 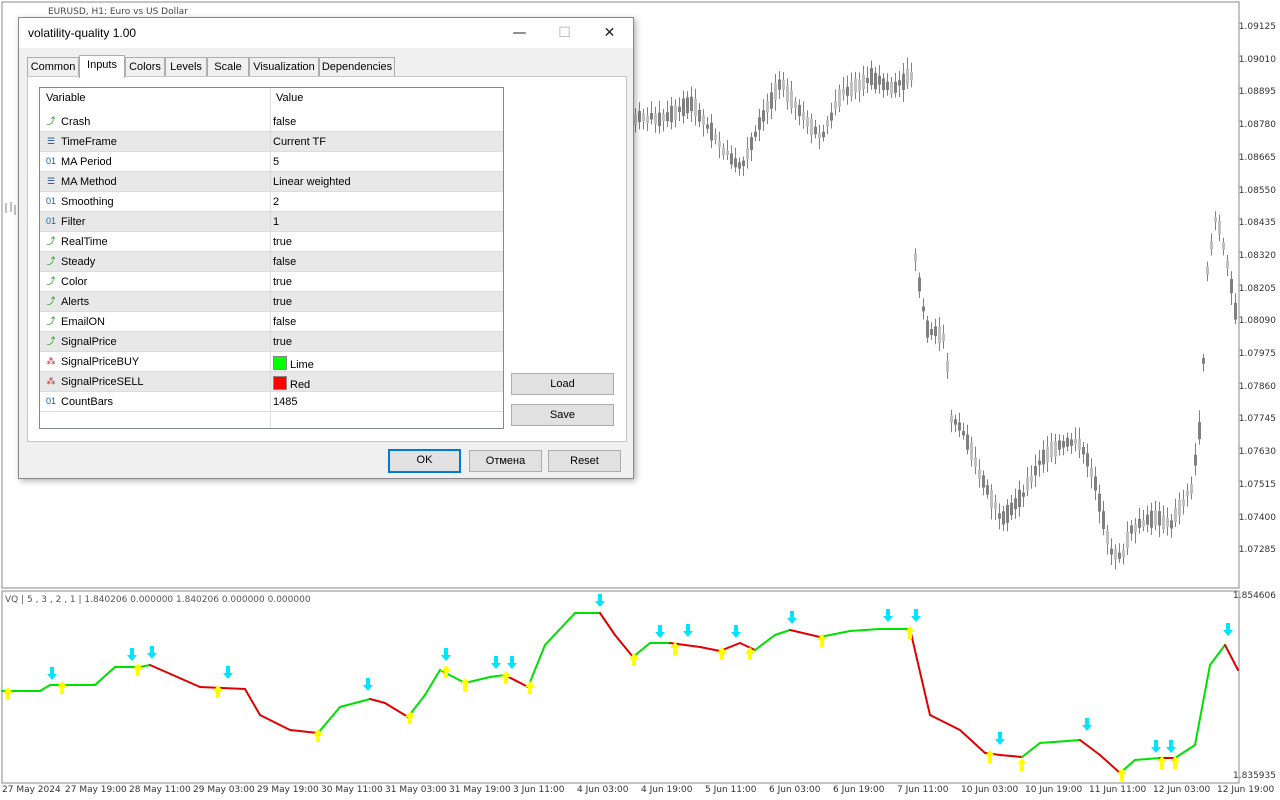 I want to click on reset-button: Reset, so click(x=584, y=461).